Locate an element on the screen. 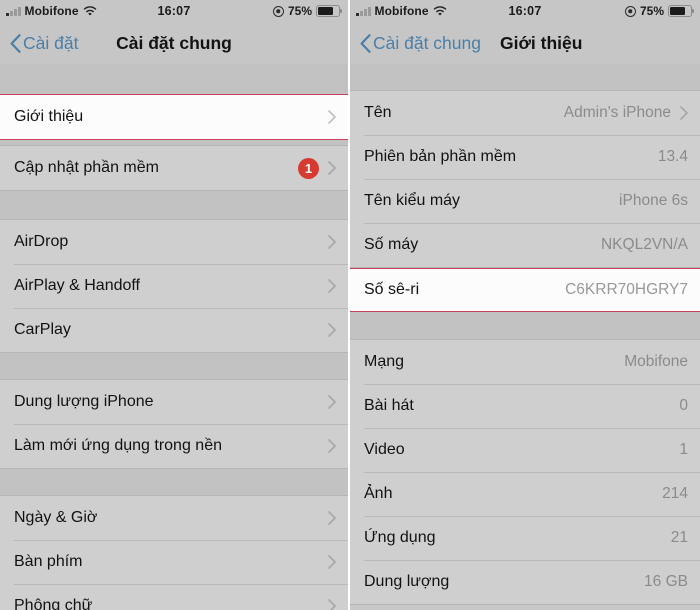 This screenshot has width=700, height=610. back-button-general: Cài đặt chung is located at coordinates (420, 43).